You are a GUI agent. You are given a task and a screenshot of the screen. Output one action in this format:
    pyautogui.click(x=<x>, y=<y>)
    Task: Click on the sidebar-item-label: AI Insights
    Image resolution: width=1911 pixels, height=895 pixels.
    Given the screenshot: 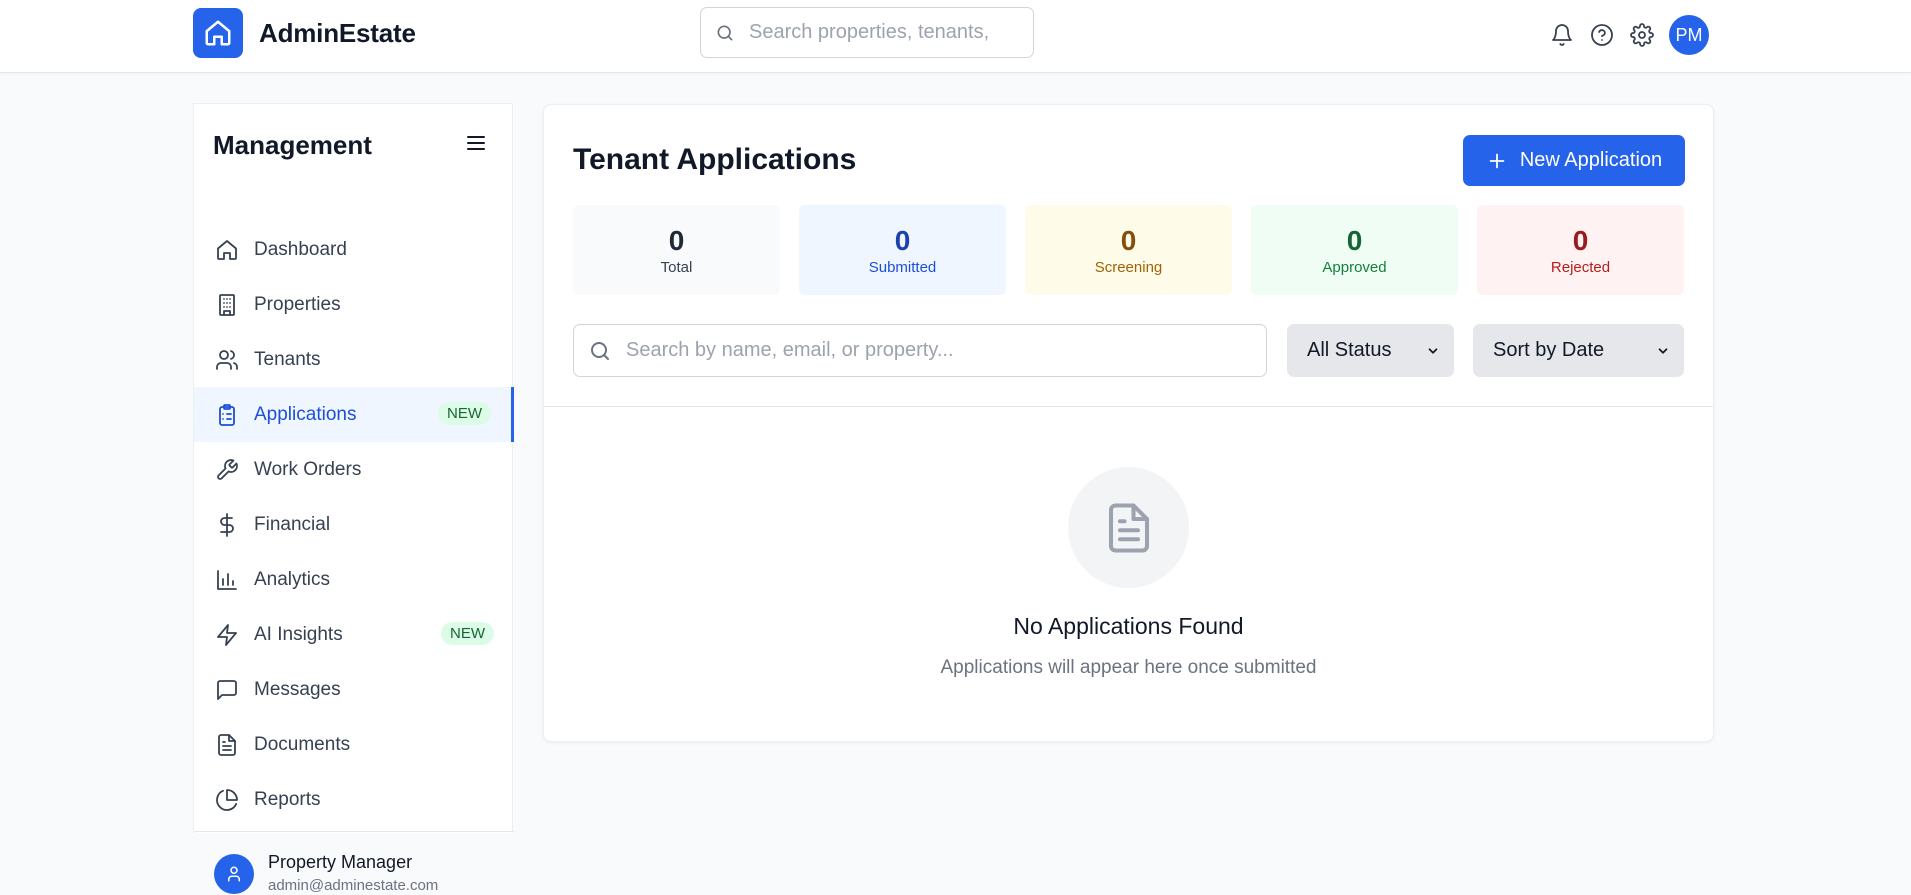 What is the action you would take?
    pyautogui.click(x=298, y=634)
    